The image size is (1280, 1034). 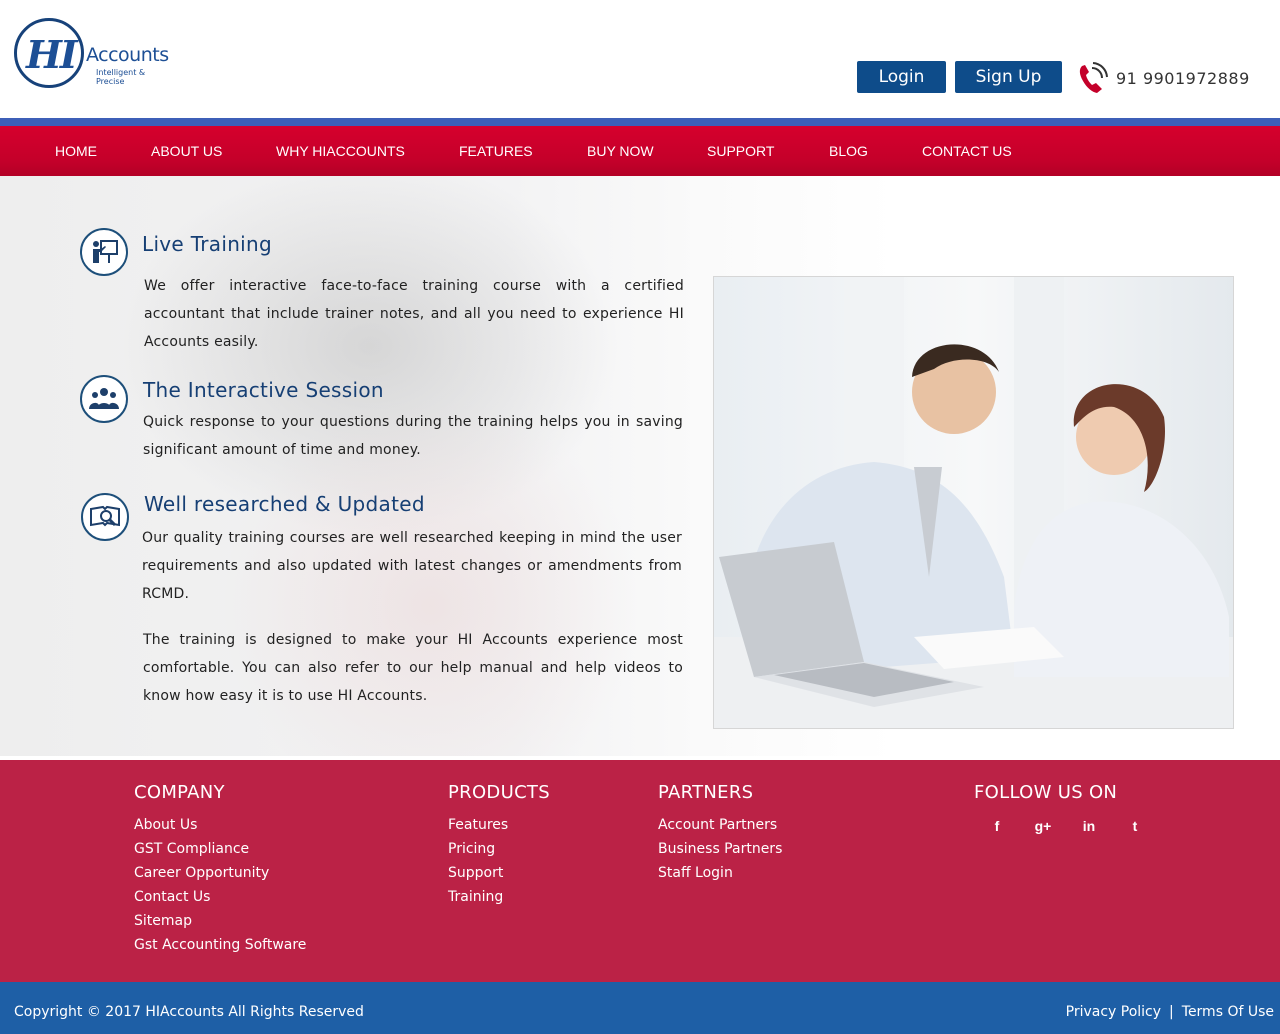 I want to click on footer-link-pricing: Pricing, so click(x=499, y=849).